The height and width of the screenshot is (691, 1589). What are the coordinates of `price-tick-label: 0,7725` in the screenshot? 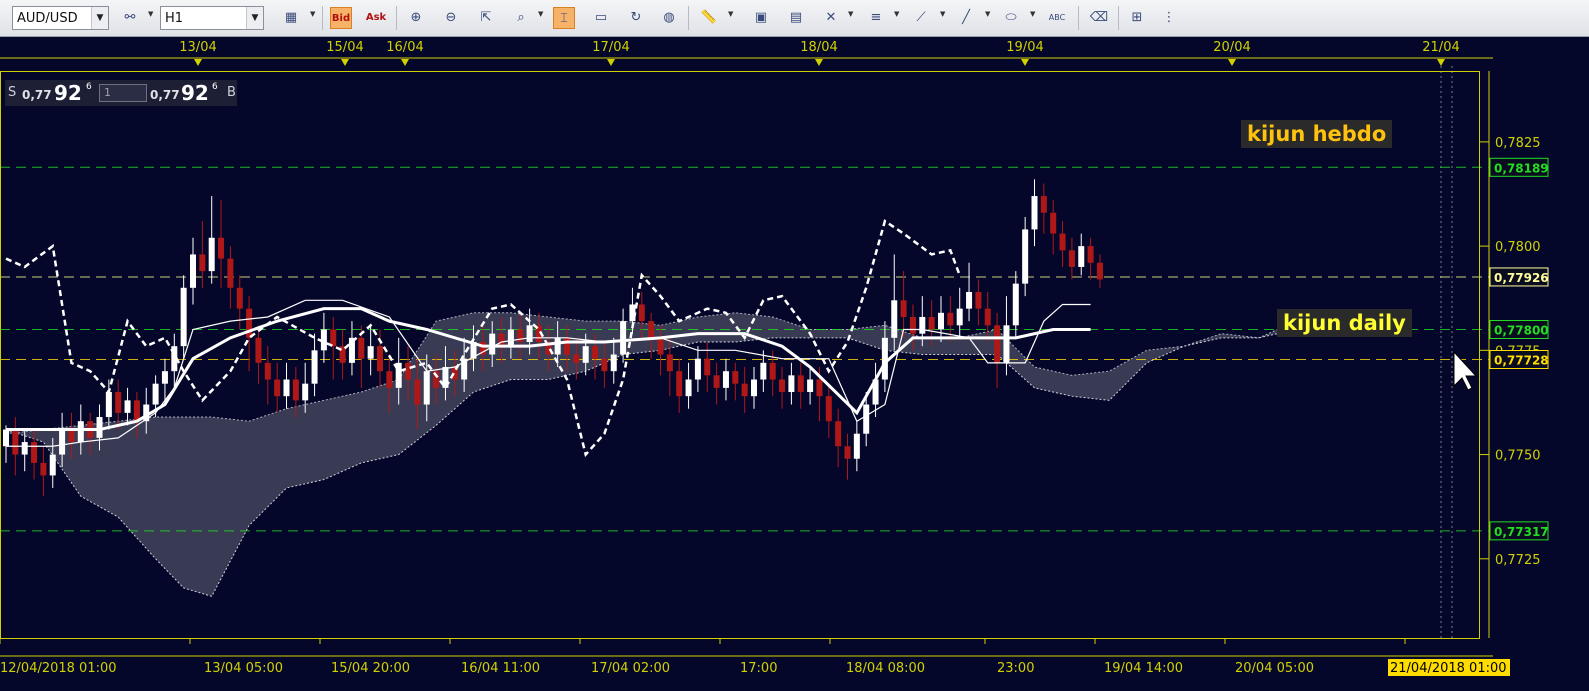 It's located at (1518, 560).